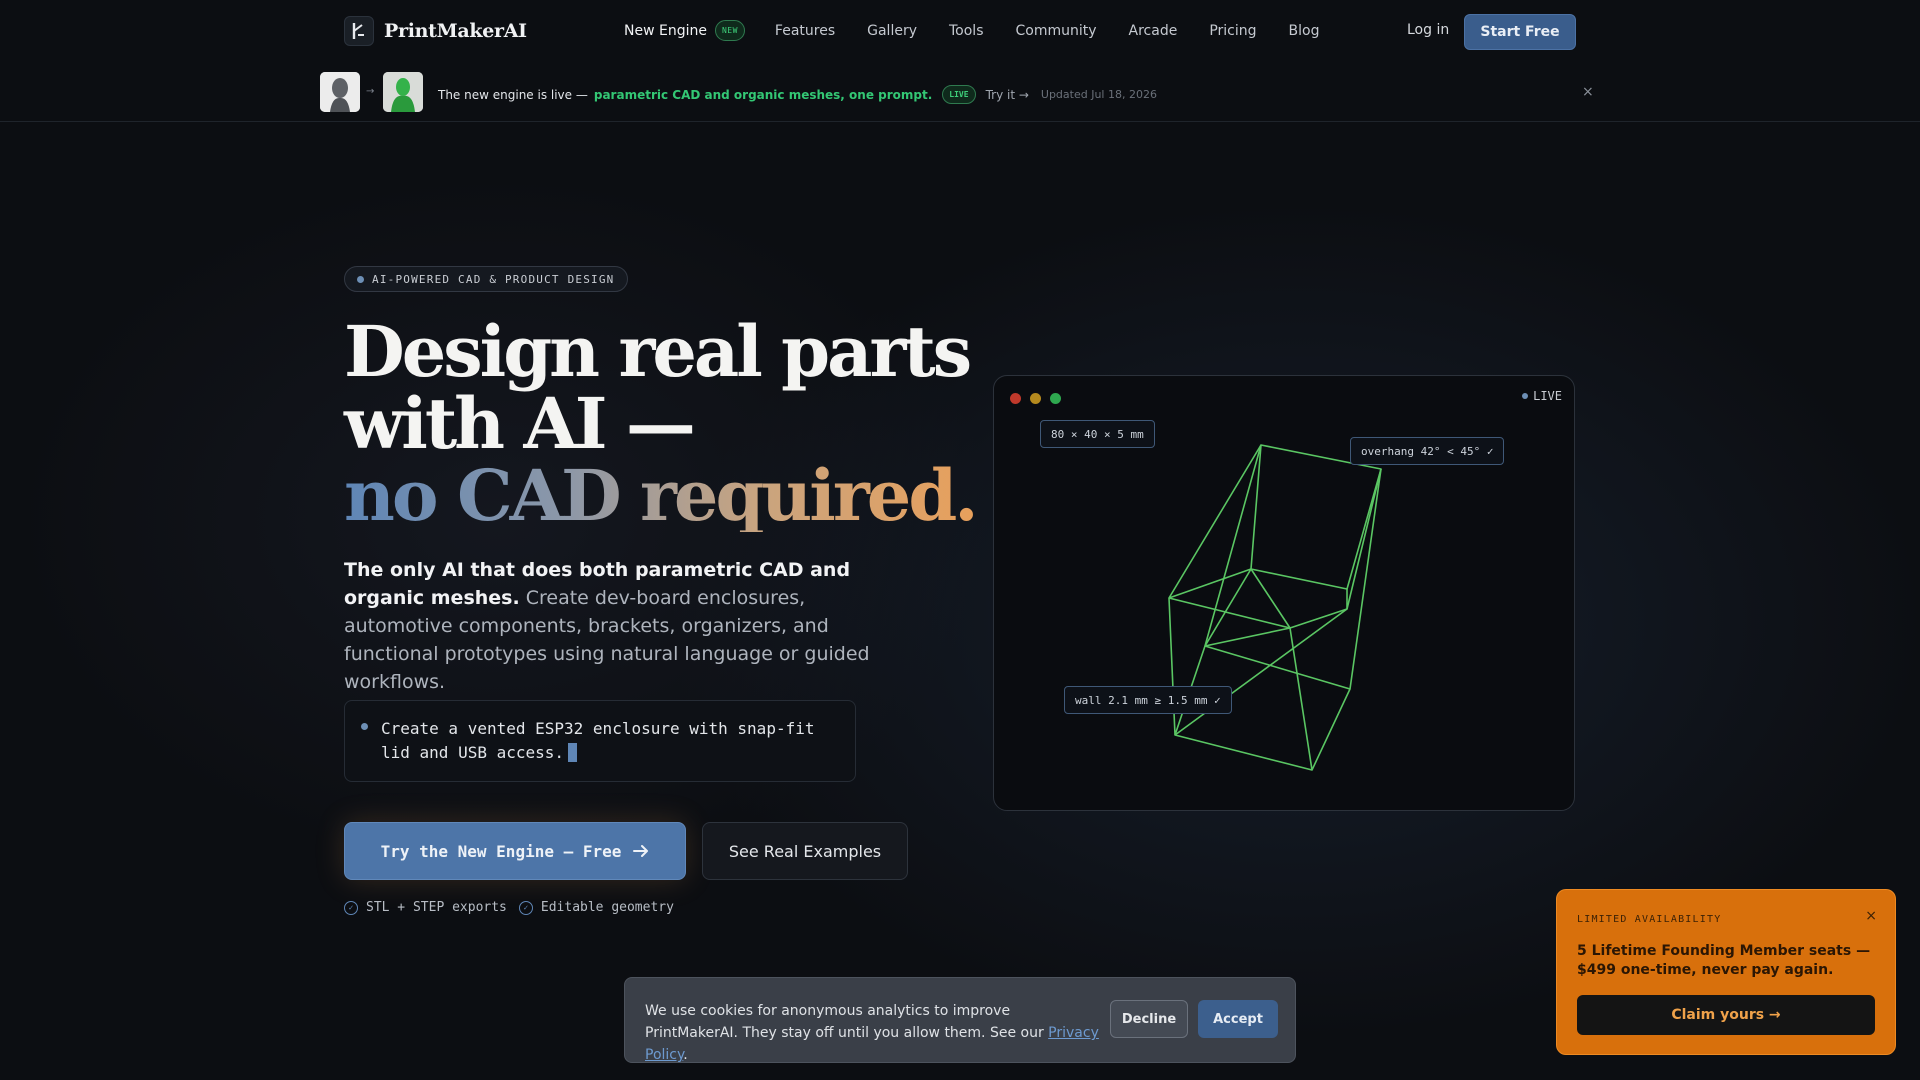 The width and height of the screenshot is (1920, 1080). I want to click on nav-item-tools: Tools, so click(966, 31).